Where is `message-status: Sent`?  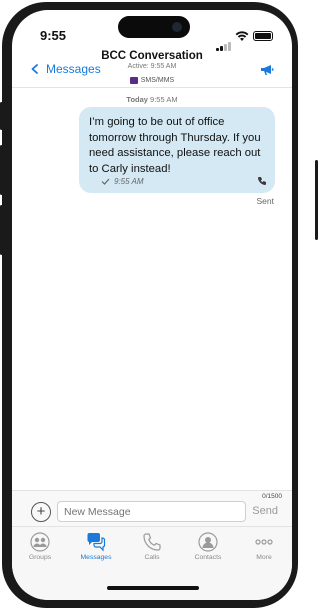
message-status: Sent is located at coordinates (265, 201).